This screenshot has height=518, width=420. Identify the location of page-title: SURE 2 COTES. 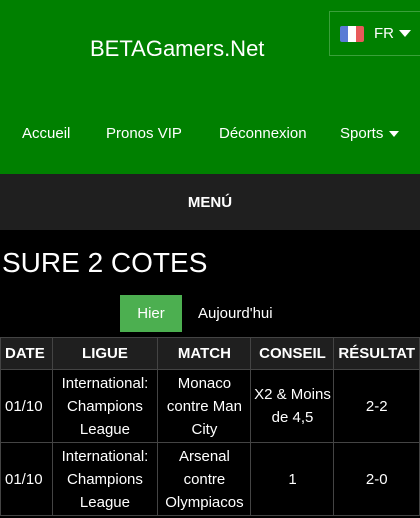
(105, 262).